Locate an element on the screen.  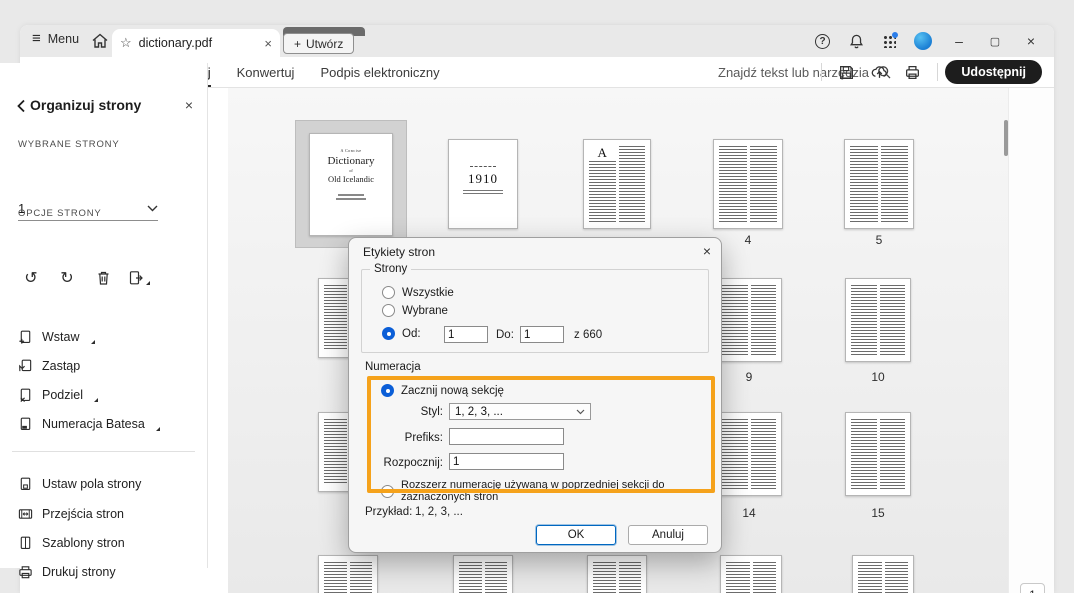
plus-icon: + is located at coordinates (298, 43).